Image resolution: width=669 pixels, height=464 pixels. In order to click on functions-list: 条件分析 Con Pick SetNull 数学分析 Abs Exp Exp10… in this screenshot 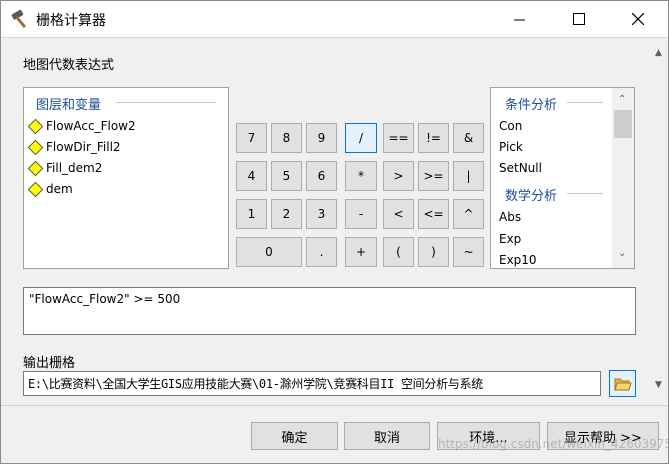, I will do `click(562, 178)`.